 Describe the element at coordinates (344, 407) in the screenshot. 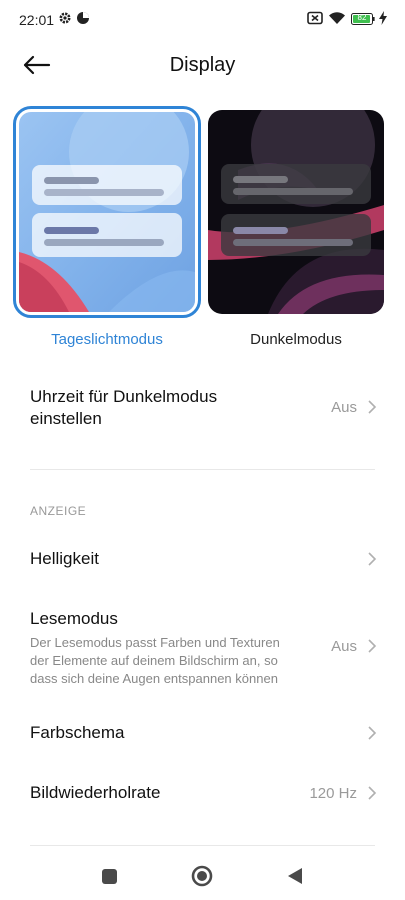

I see `dark-mode-schedule-value: Aus` at that location.